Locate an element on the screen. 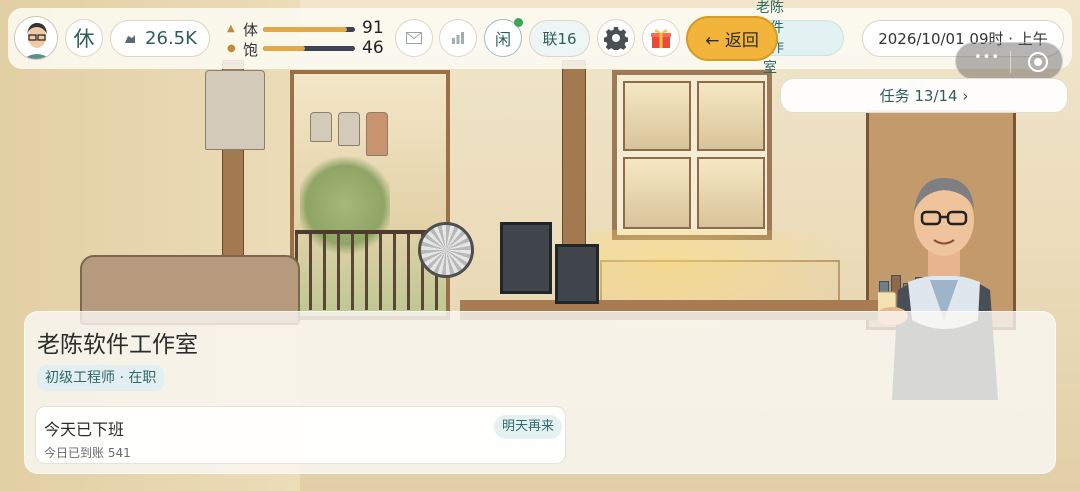 Image resolution: width=1080 pixels, height=491 pixels. rest-label: 休 is located at coordinates (84, 39).